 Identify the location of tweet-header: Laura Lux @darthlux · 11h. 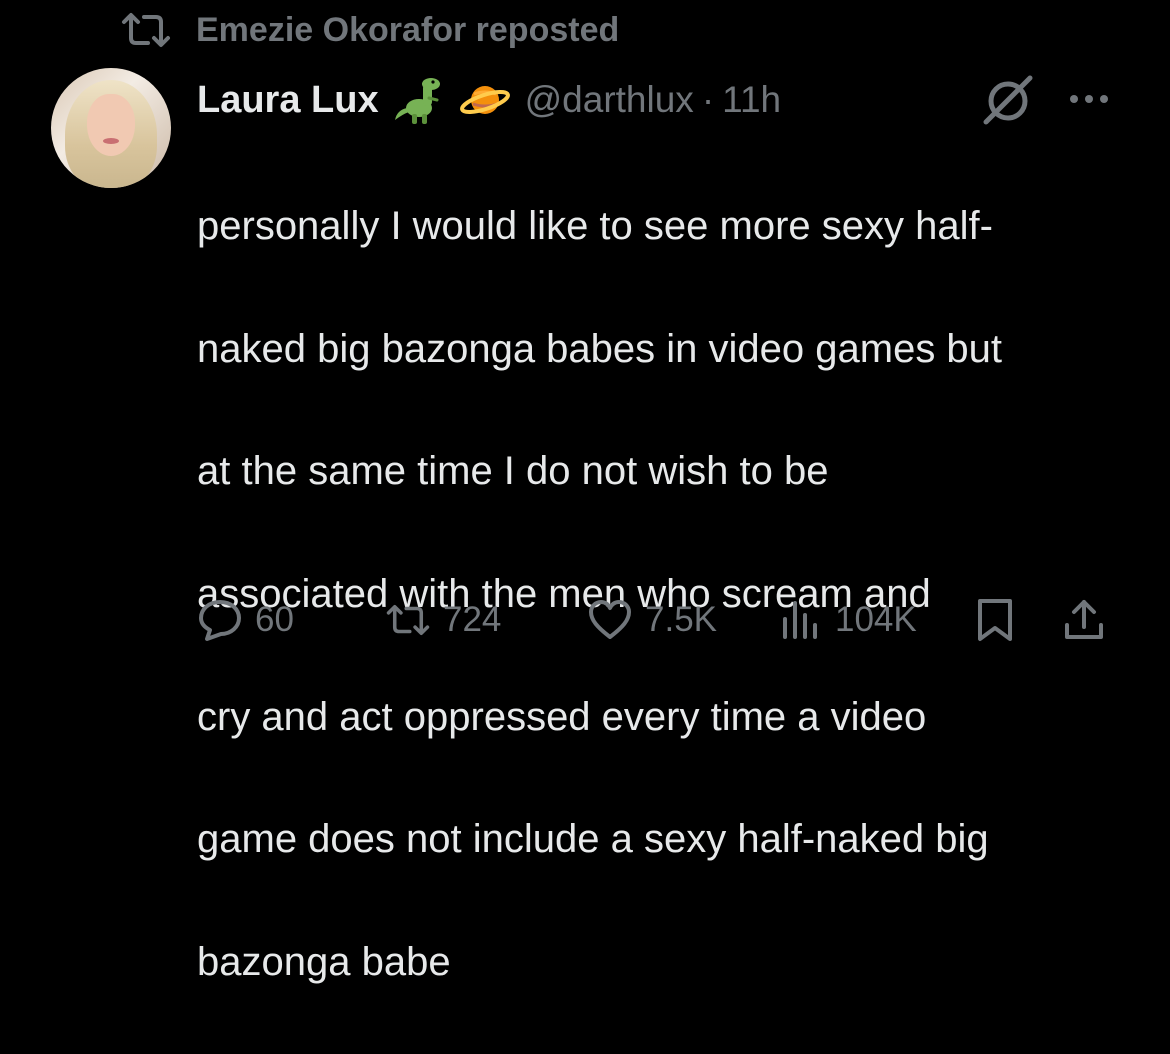
(653, 100).